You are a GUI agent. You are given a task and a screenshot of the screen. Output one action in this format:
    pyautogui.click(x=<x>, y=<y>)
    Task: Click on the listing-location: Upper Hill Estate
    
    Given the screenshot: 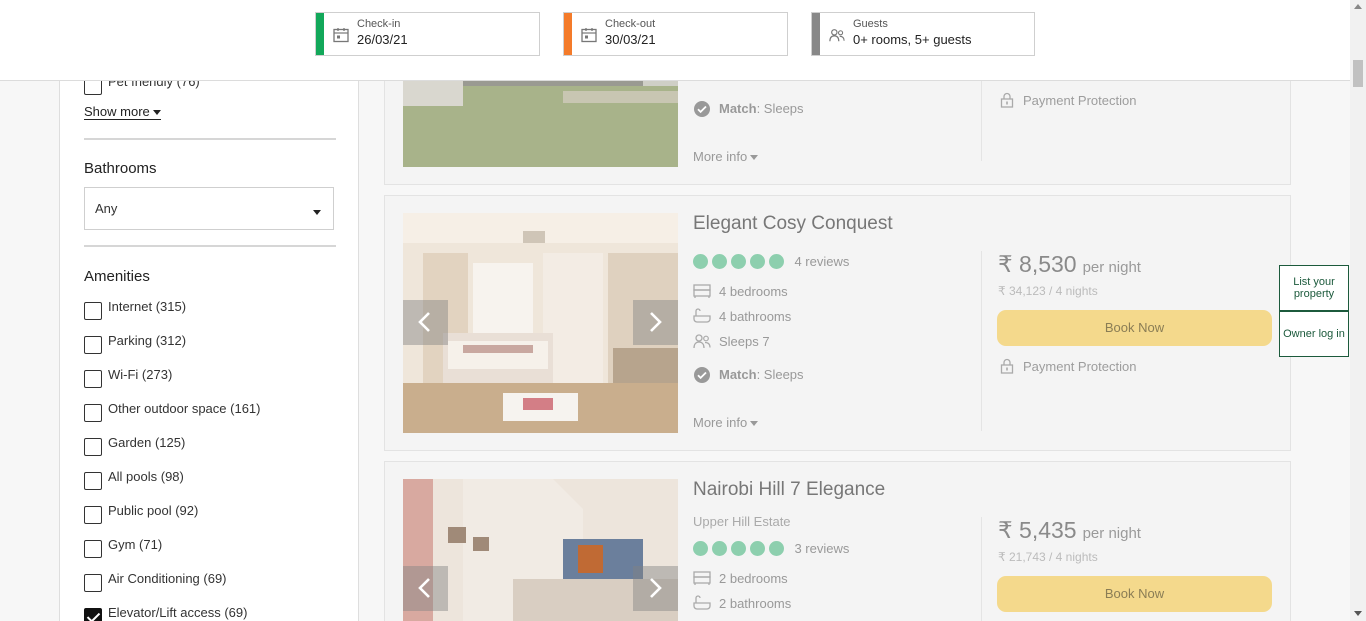 What is the action you would take?
    pyautogui.click(x=742, y=521)
    